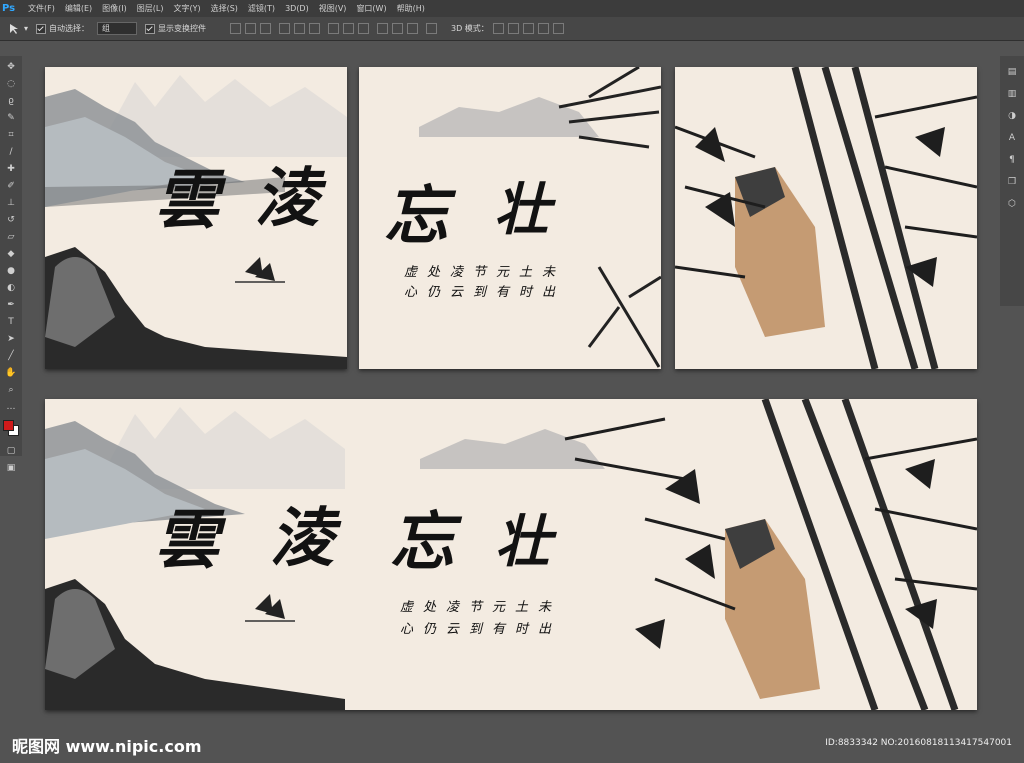 This screenshot has height=763, width=1024. I want to click on align-buttons, so click(332, 28).